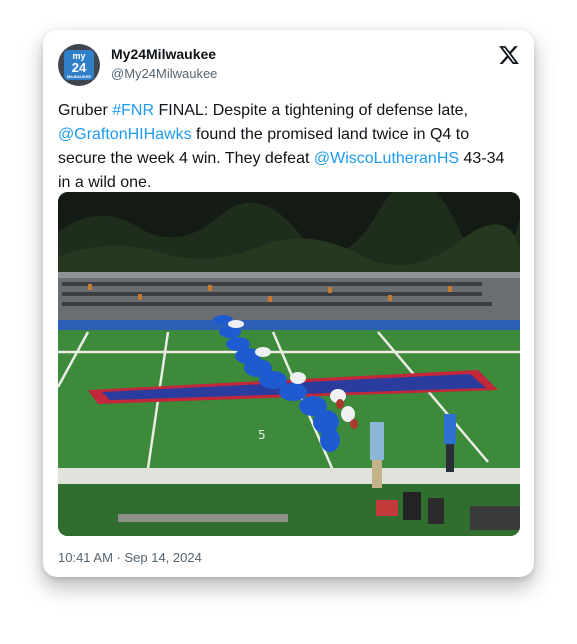 This screenshot has height=644, width=577. What do you see at coordinates (262, 435) in the screenshot?
I see `field-yard-marker: 5` at bounding box center [262, 435].